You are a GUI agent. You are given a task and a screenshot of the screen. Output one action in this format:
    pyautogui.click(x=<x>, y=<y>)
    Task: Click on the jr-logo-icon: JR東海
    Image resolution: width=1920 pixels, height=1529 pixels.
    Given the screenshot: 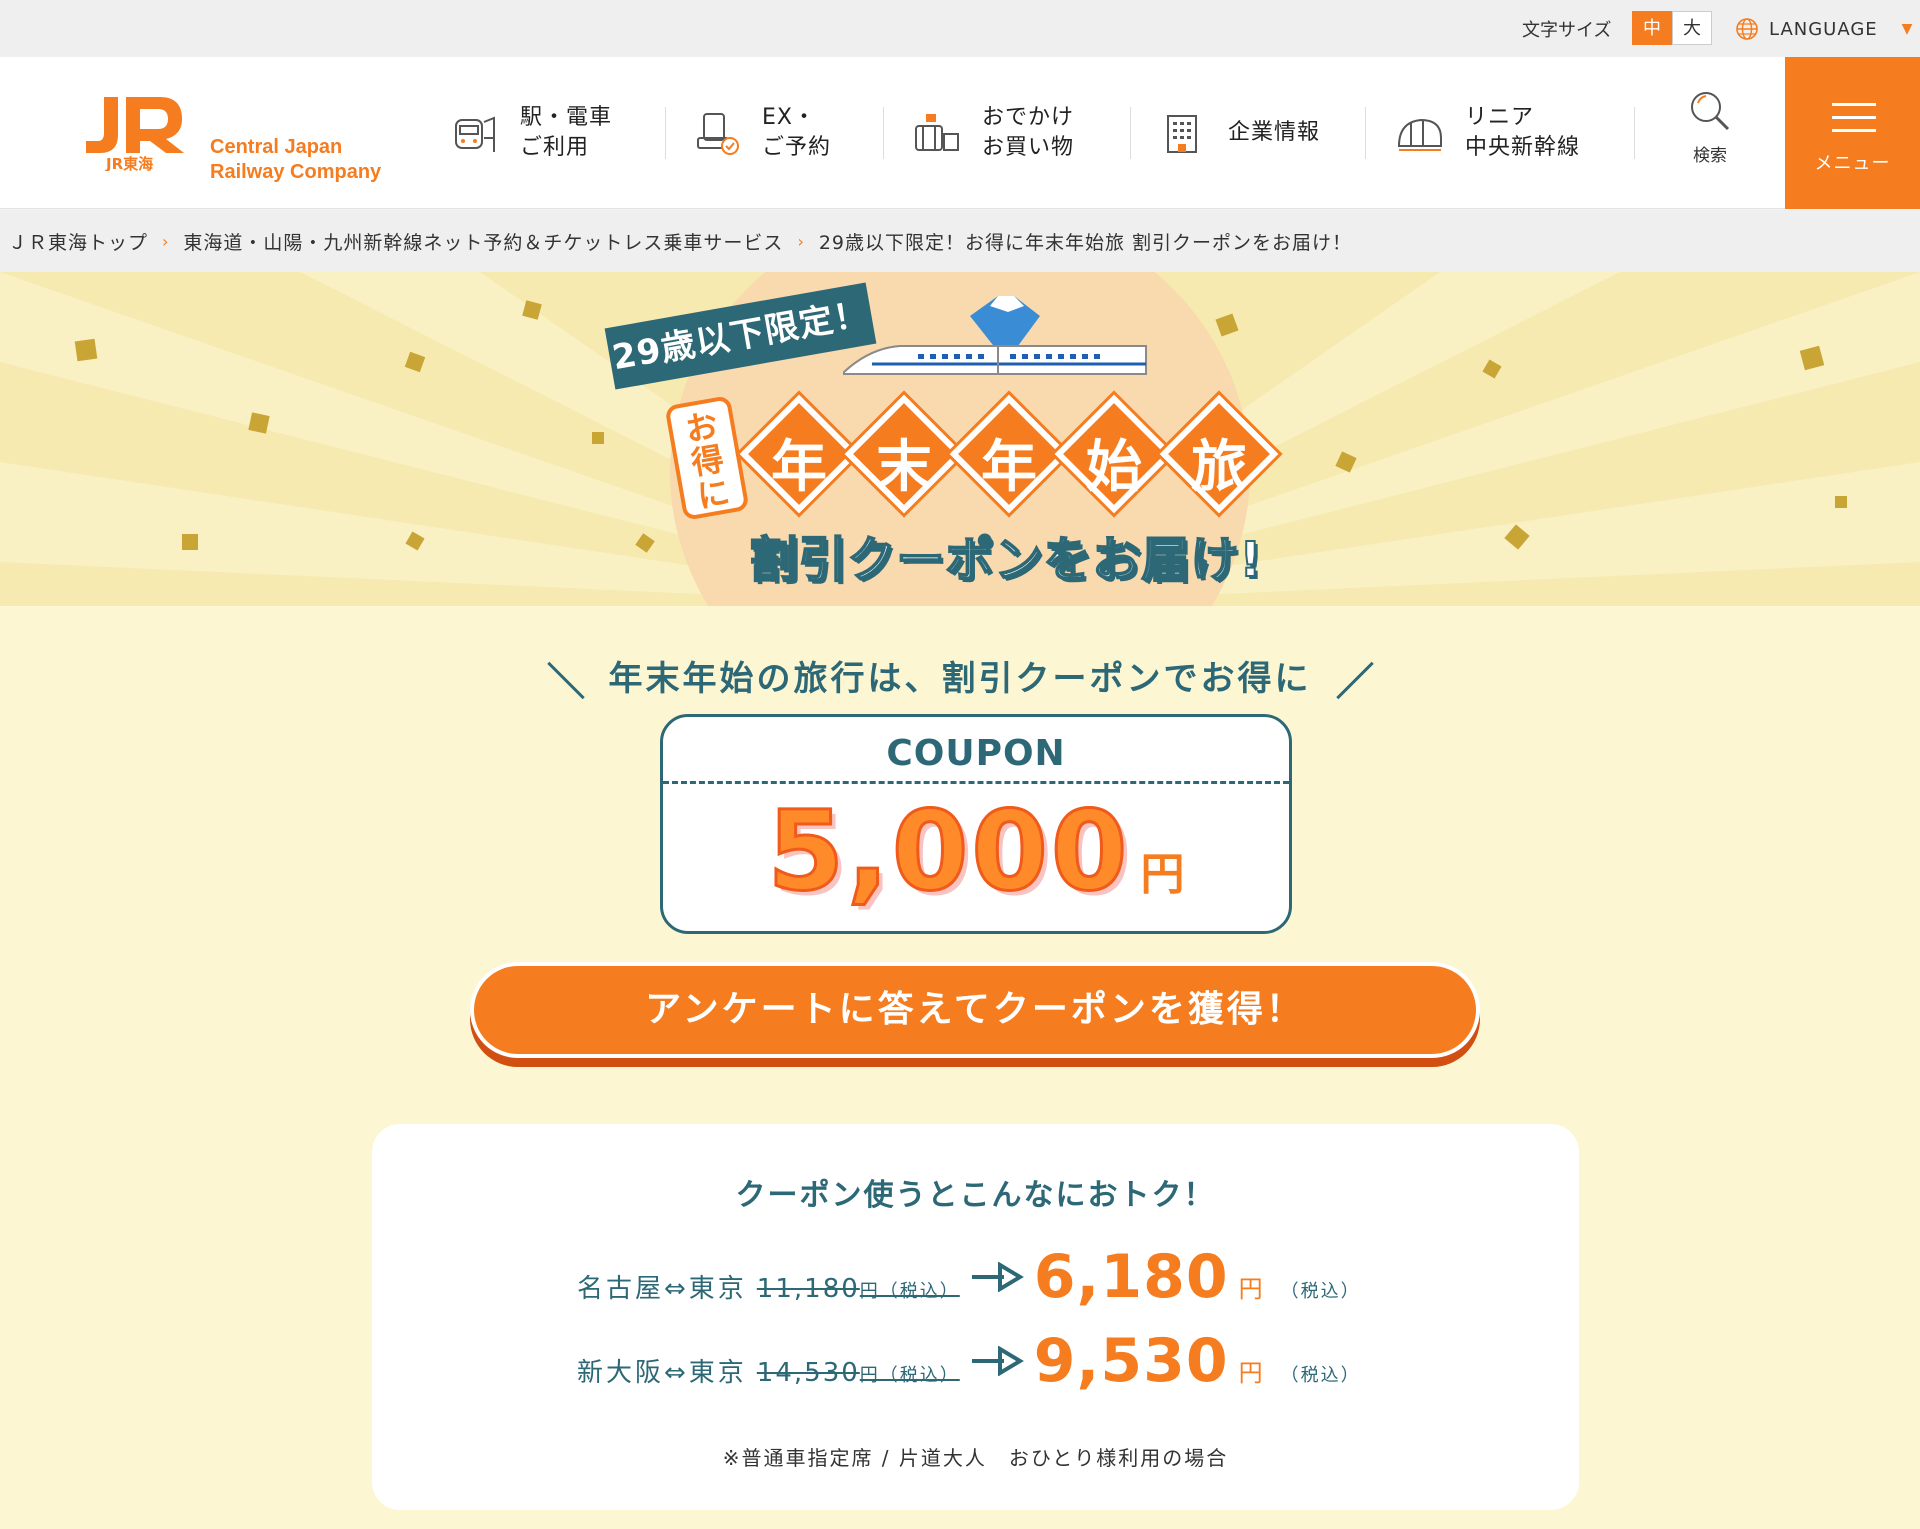 What is the action you would take?
    pyautogui.click(x=135, y=135)
    